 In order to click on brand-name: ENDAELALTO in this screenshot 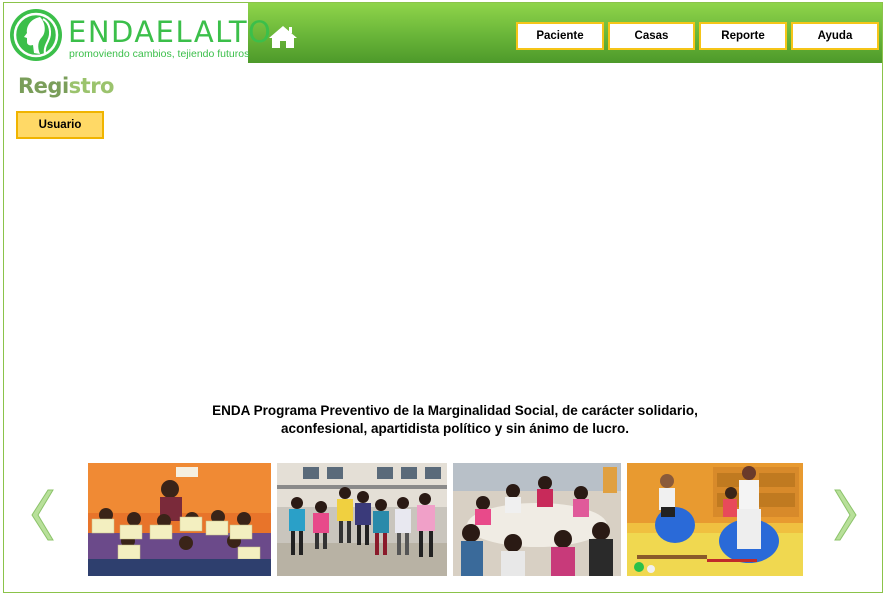, I will do `click(170, 32)`.